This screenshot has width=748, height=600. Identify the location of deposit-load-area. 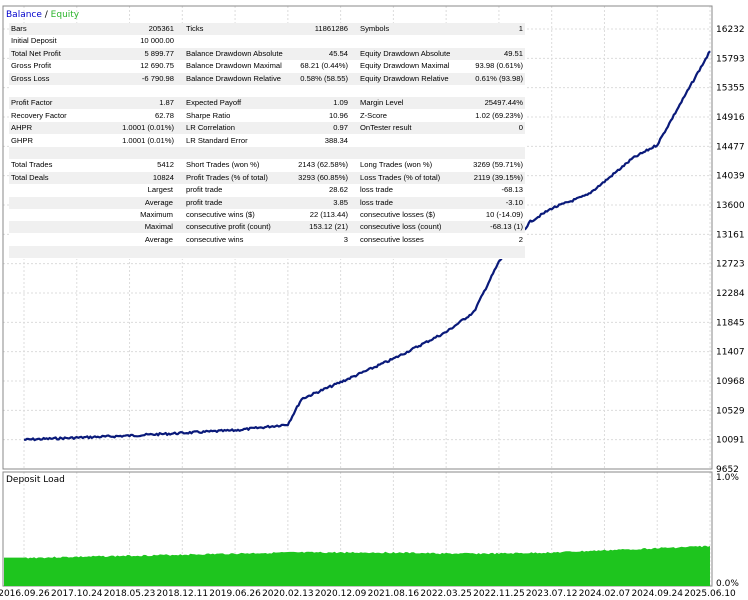
(357, 565).